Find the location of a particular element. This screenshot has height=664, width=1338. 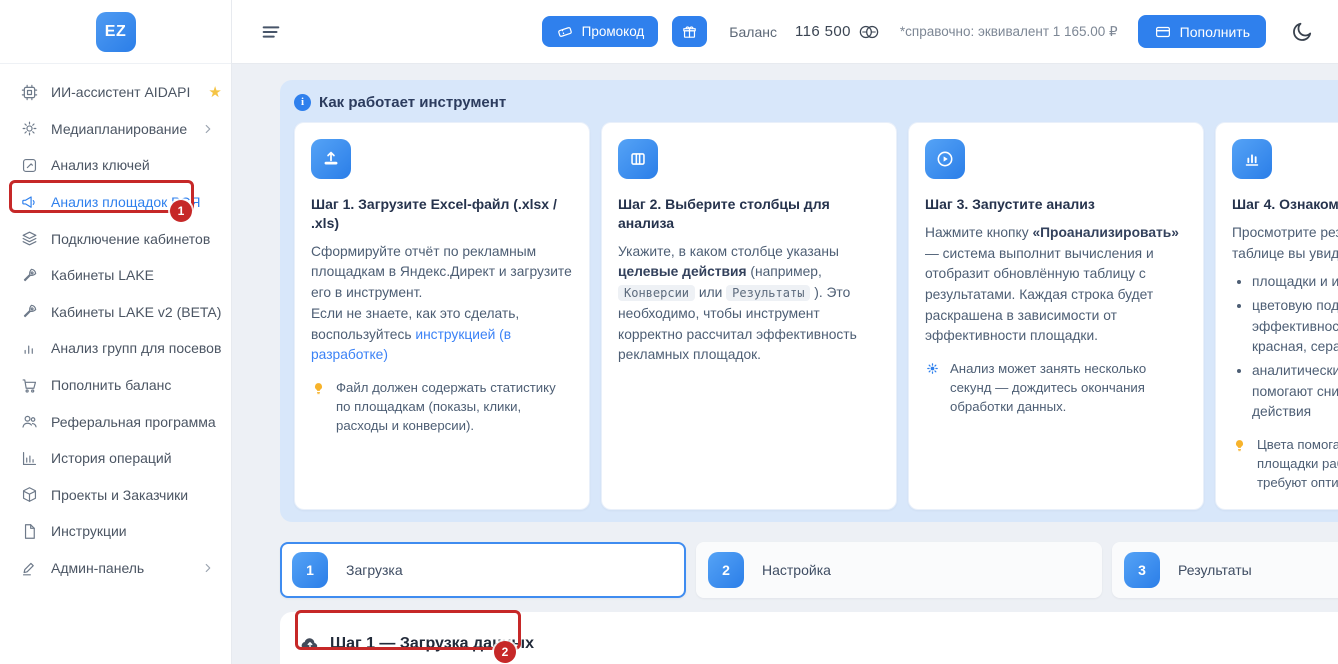

balance-group: 116 500 is located at coordinates (837, 31).